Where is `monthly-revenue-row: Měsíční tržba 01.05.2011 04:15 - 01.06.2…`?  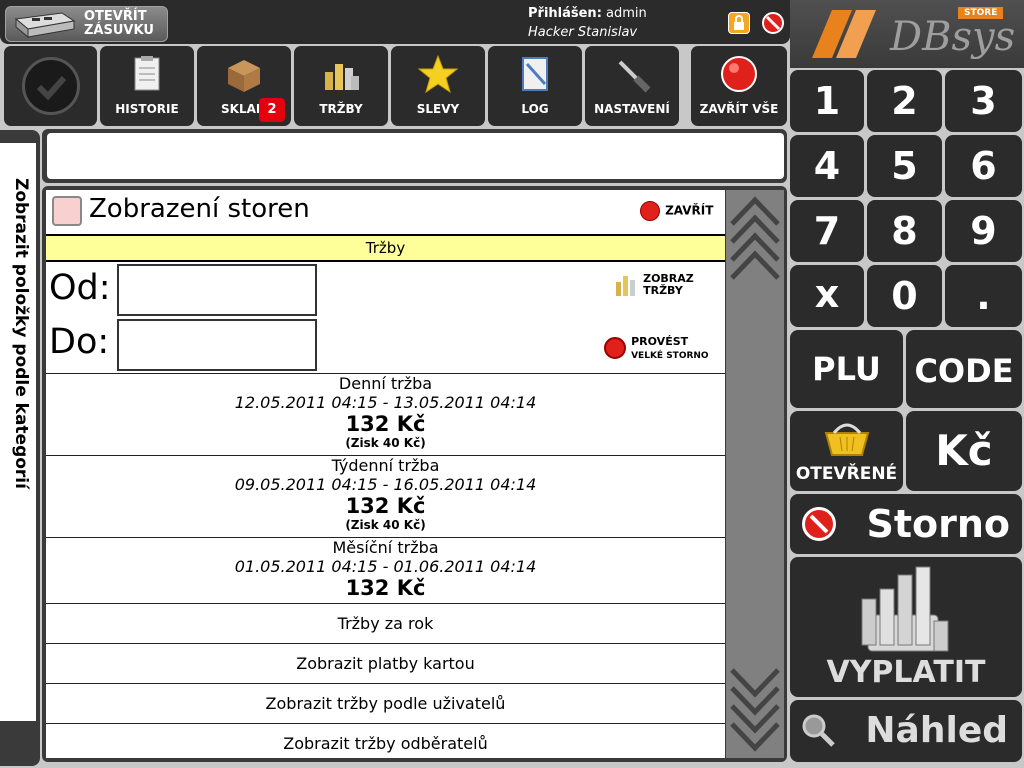
monthly-revenue-row: Měsíční tržba 01.05.2011 04:15 - 01.06.2… is located at coordinates (385, 571).